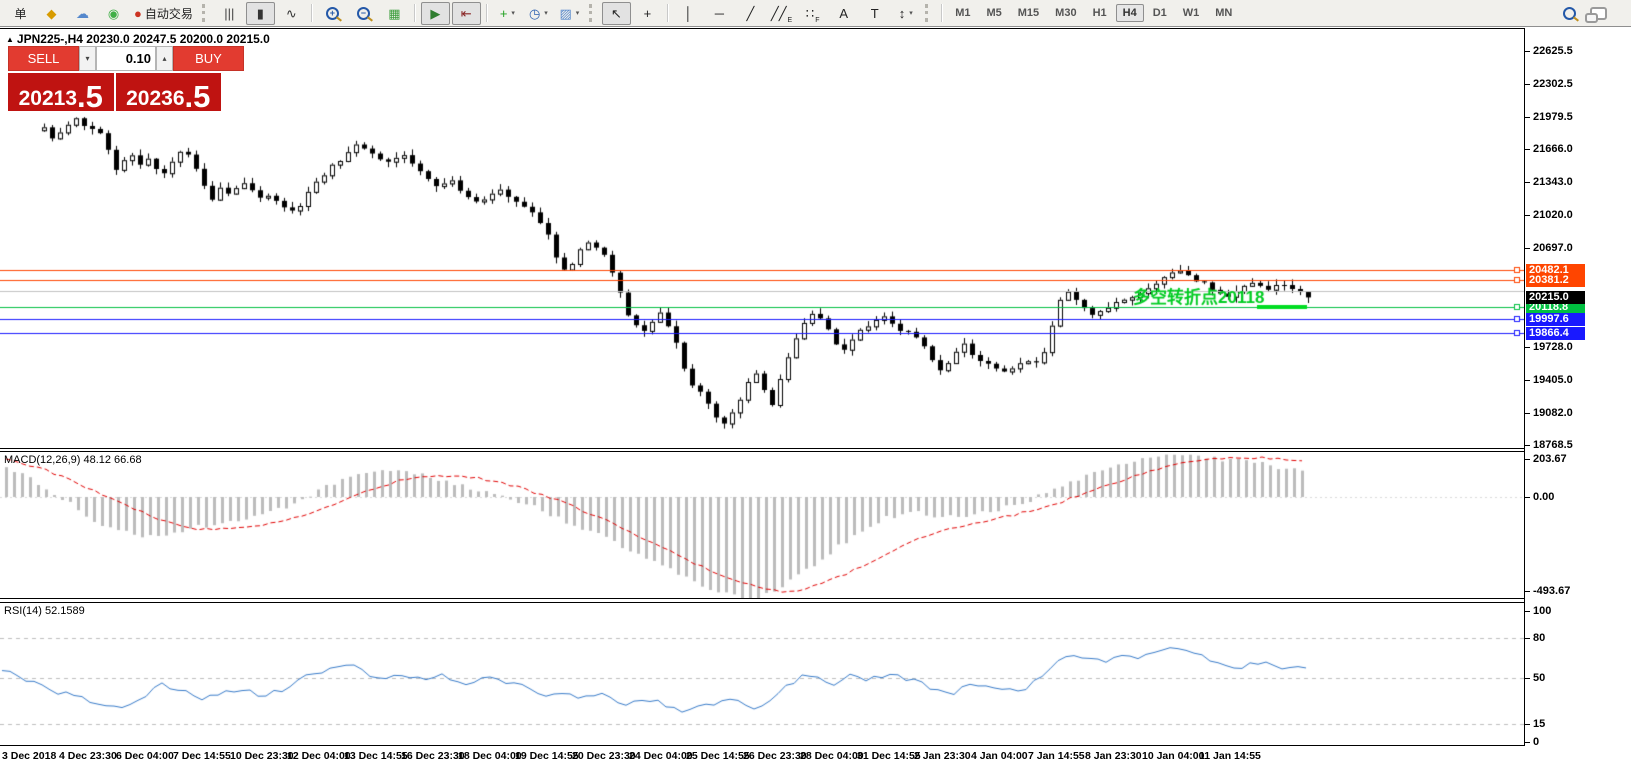  What do you see at coordinates (204, 13) in the screenshot?
I see `toolbar-grip` at bounding box center [204, 13].